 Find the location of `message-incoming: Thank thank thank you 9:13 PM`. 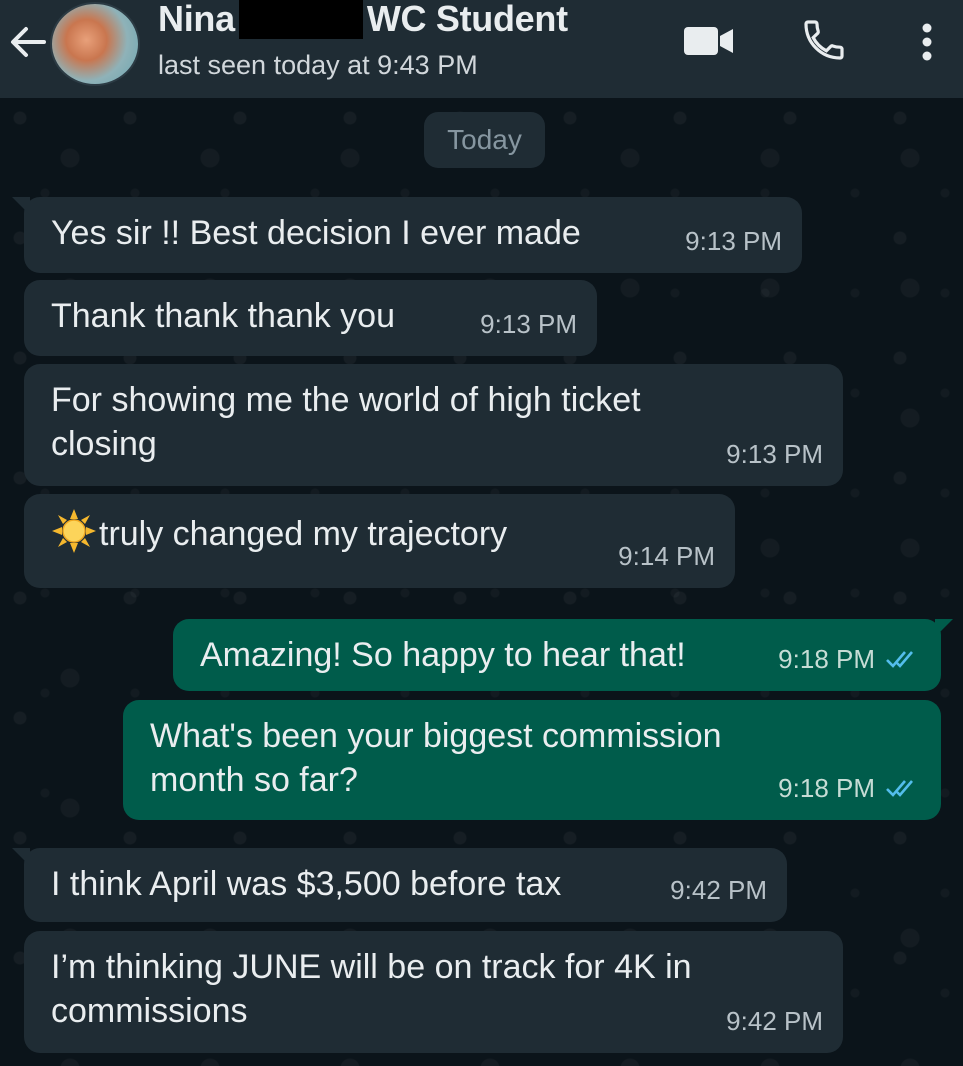

message-incoming: Thank thank thank you 9:13 PM is located at coordinates (310, 318).